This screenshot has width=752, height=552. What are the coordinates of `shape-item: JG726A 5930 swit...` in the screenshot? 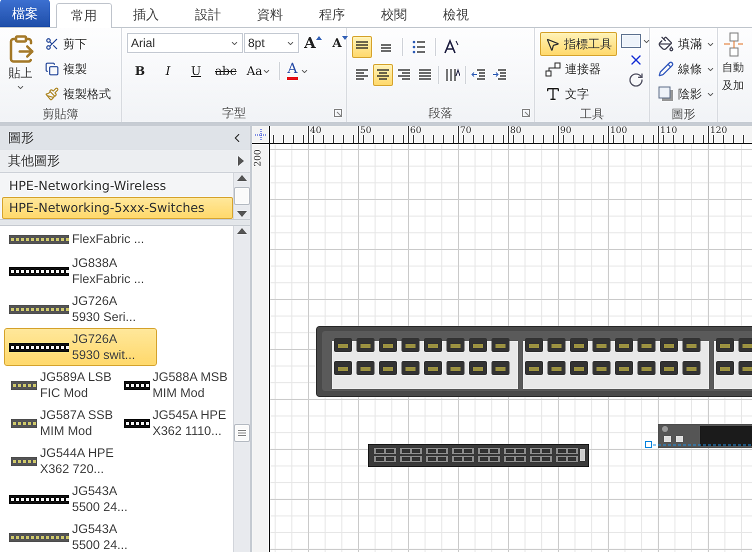 It's located at (80, 347).